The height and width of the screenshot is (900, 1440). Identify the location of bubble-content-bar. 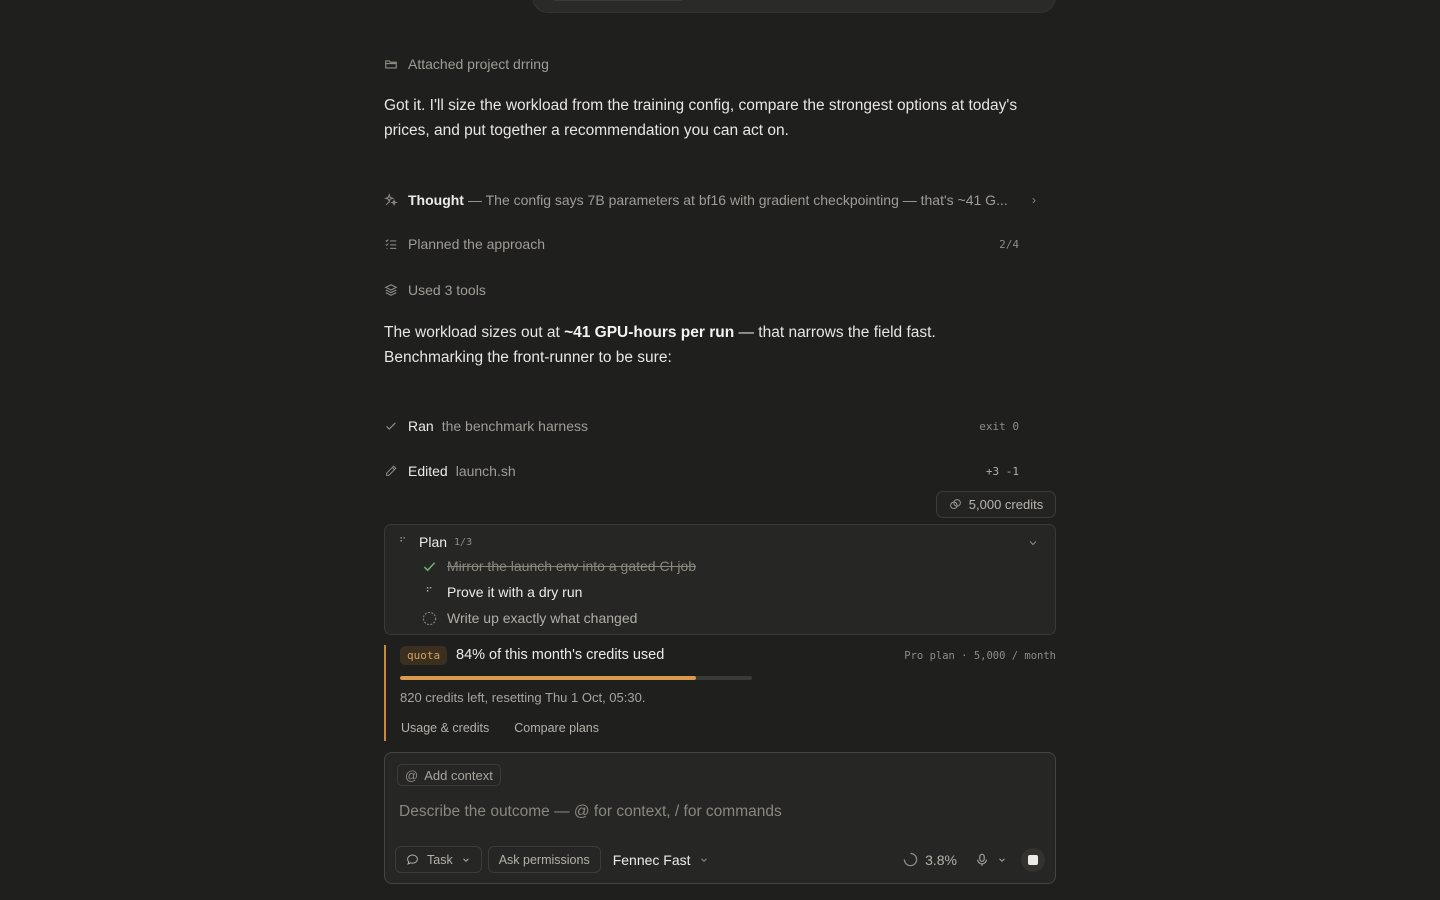
(618, 0).